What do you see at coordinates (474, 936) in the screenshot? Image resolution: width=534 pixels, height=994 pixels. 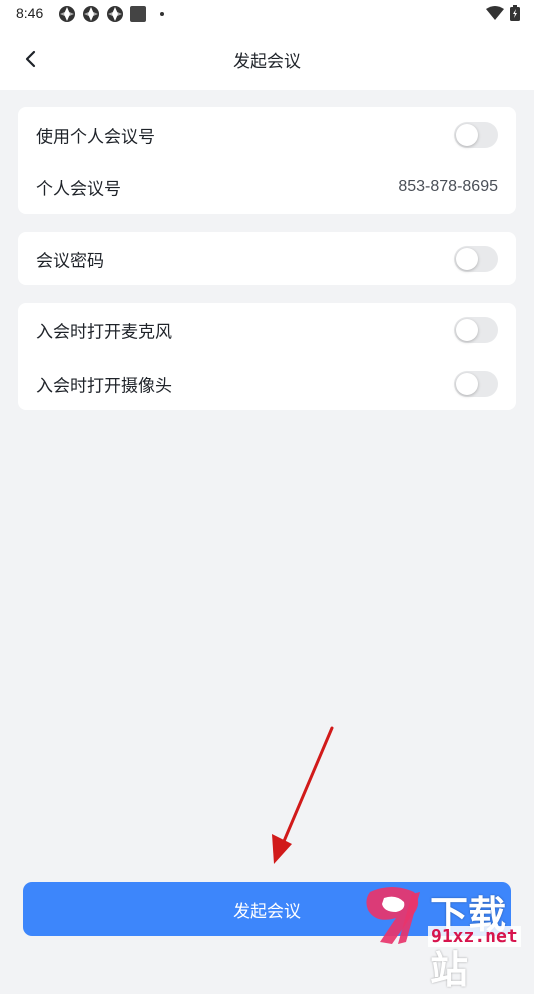 I see `watermark-brand-bottom: 91xz.net` at bounding box center [474, 936].